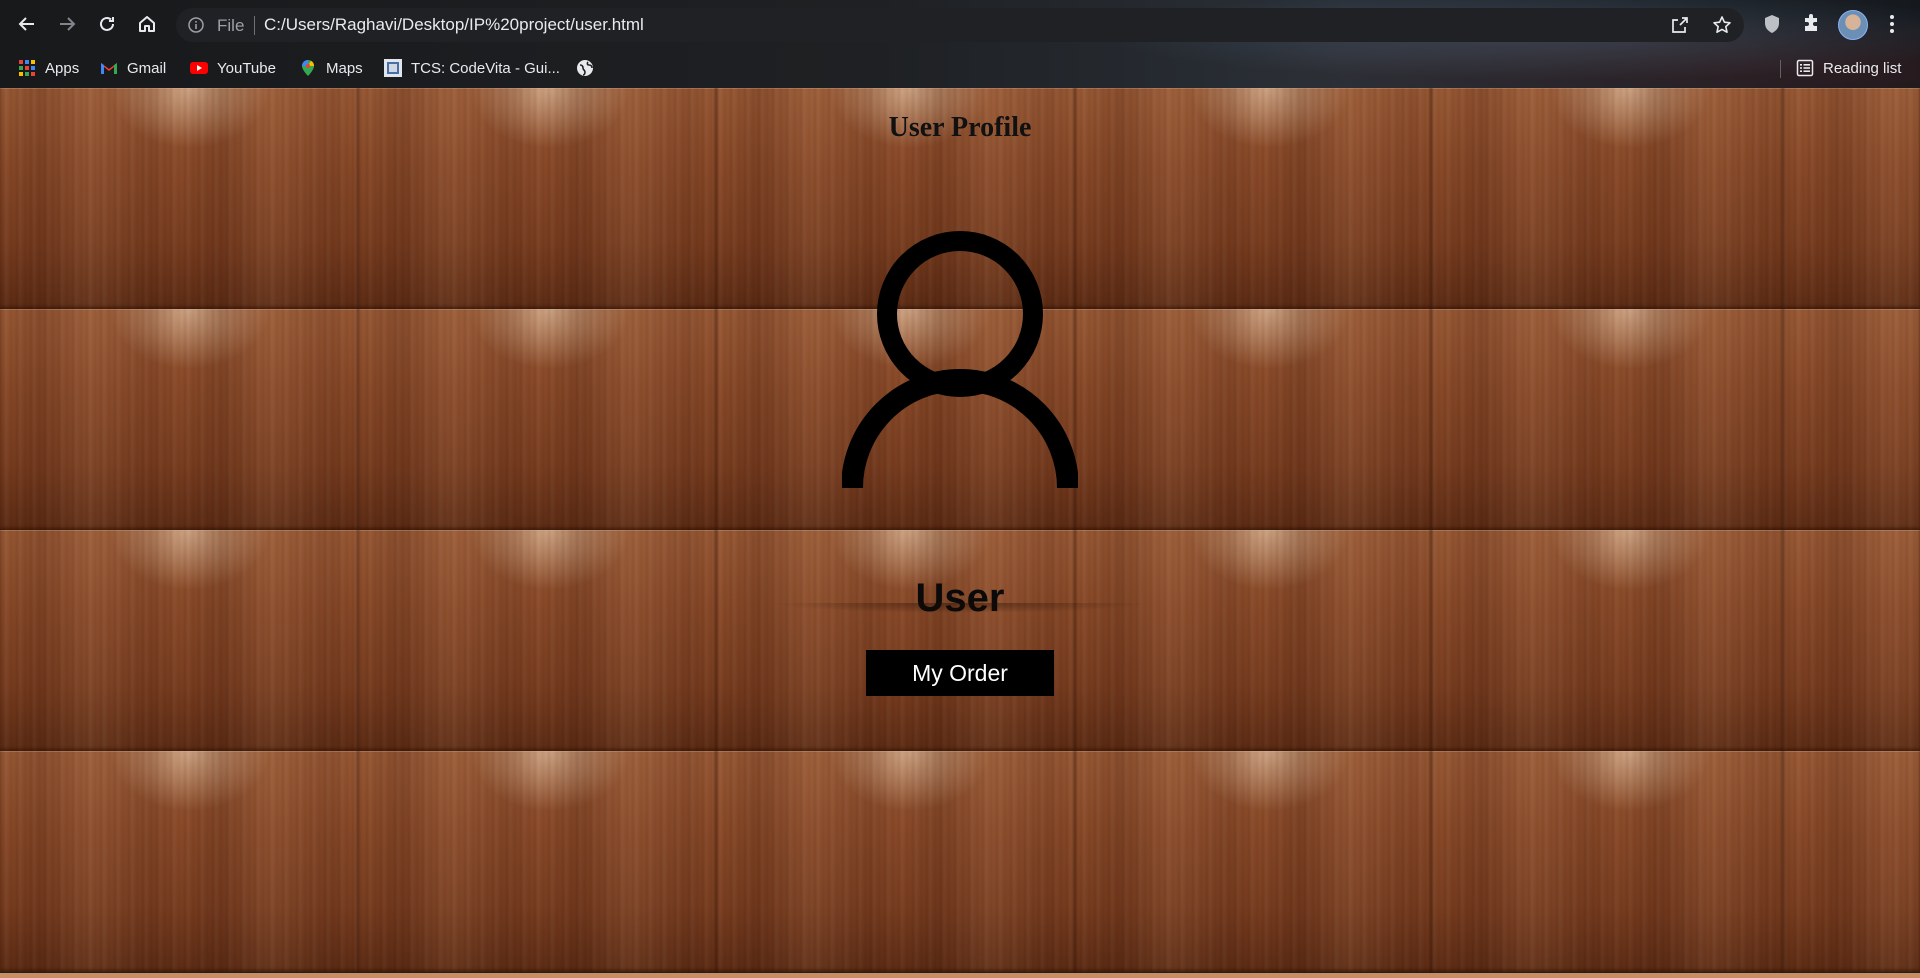  Describe the element at coordinates (1772, 24) in the screenshot. I see `shield-icon` at that location.